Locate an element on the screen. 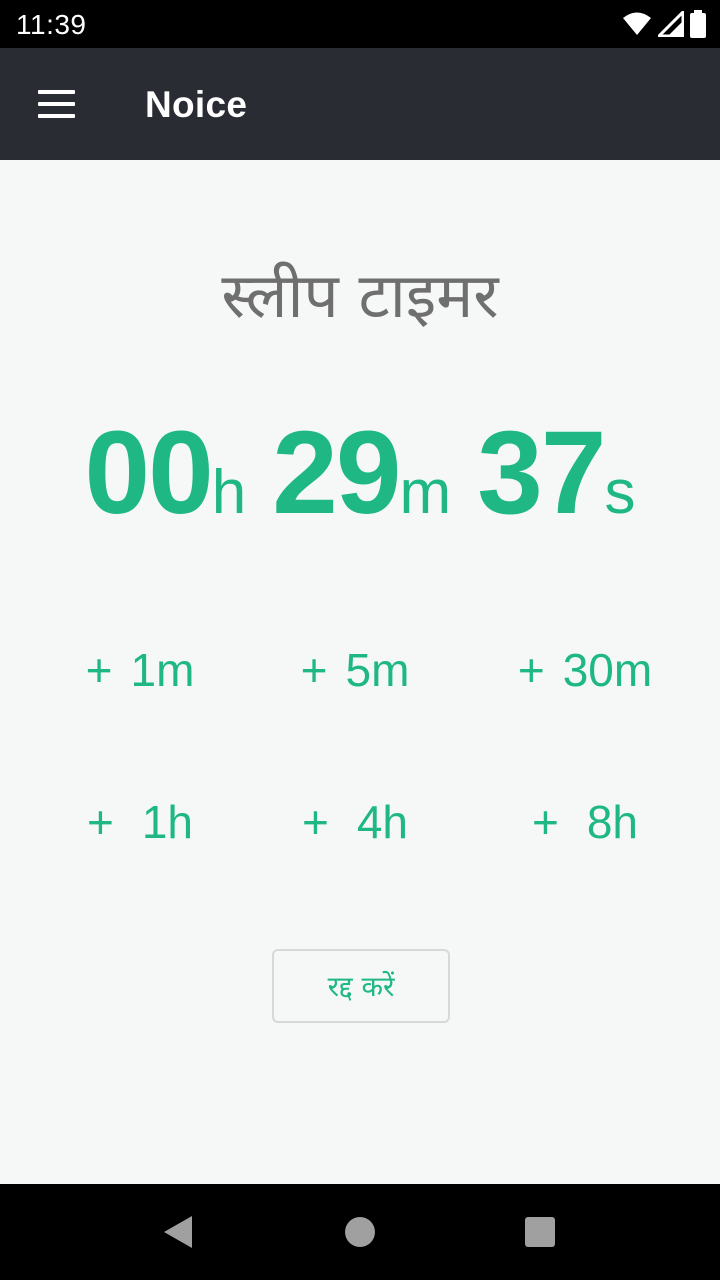 Image resolution: width=720 pixels, height=1280 pixels. wifi-icon is located at coordinates (637, 23).